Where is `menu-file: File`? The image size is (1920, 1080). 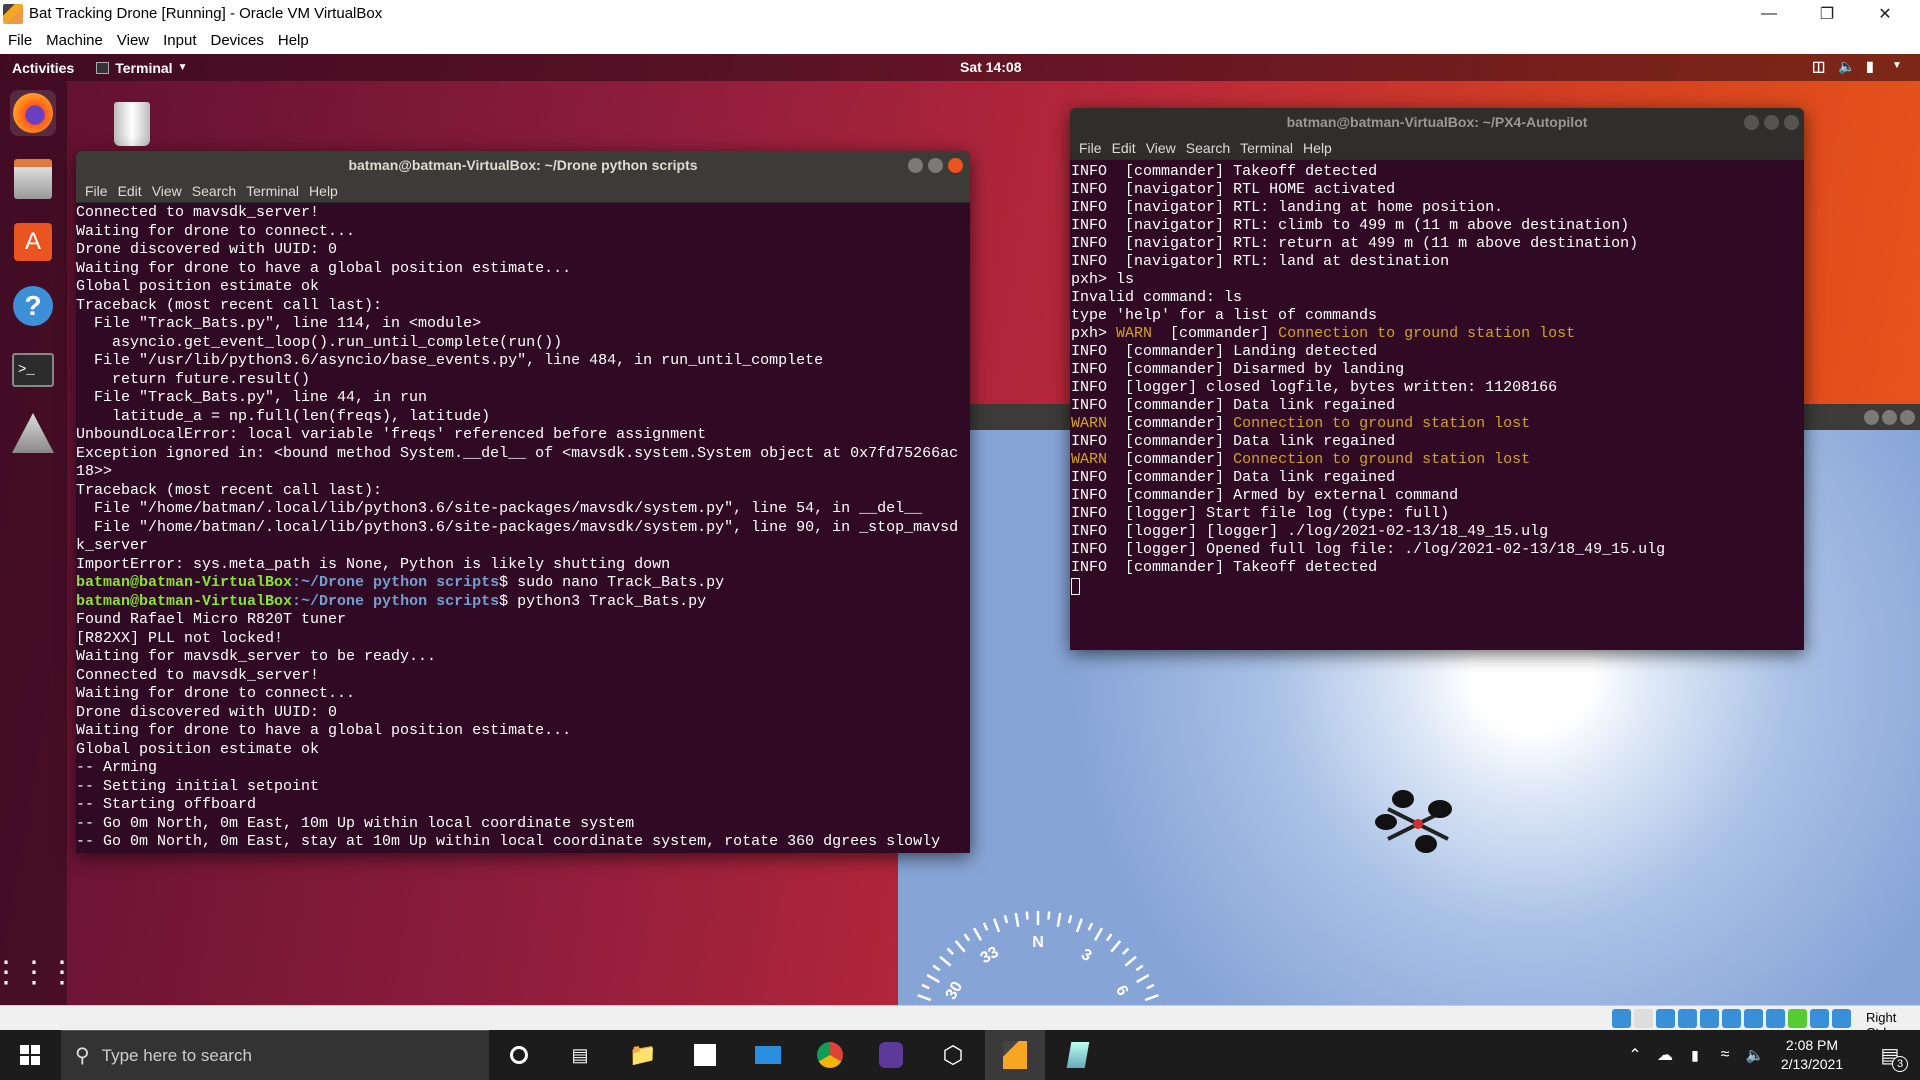
menu-file: File is located at coordinates (20, 40).